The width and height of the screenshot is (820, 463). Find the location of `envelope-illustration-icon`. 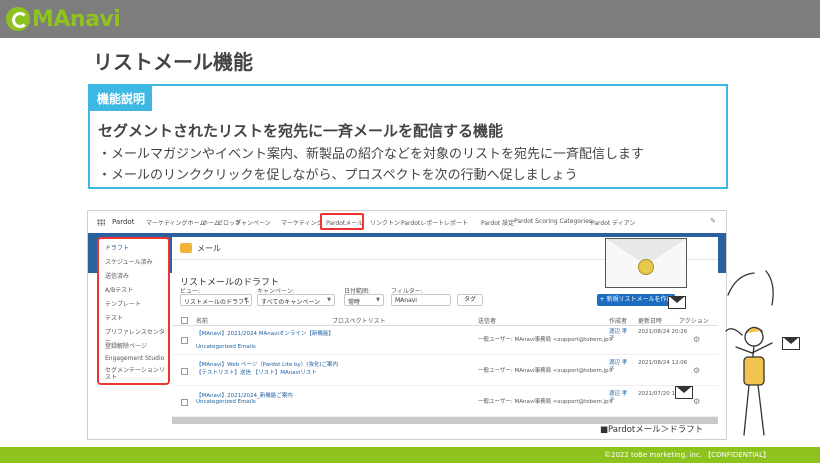

envelope-illustration-icon is located at coordinates (646, 263).